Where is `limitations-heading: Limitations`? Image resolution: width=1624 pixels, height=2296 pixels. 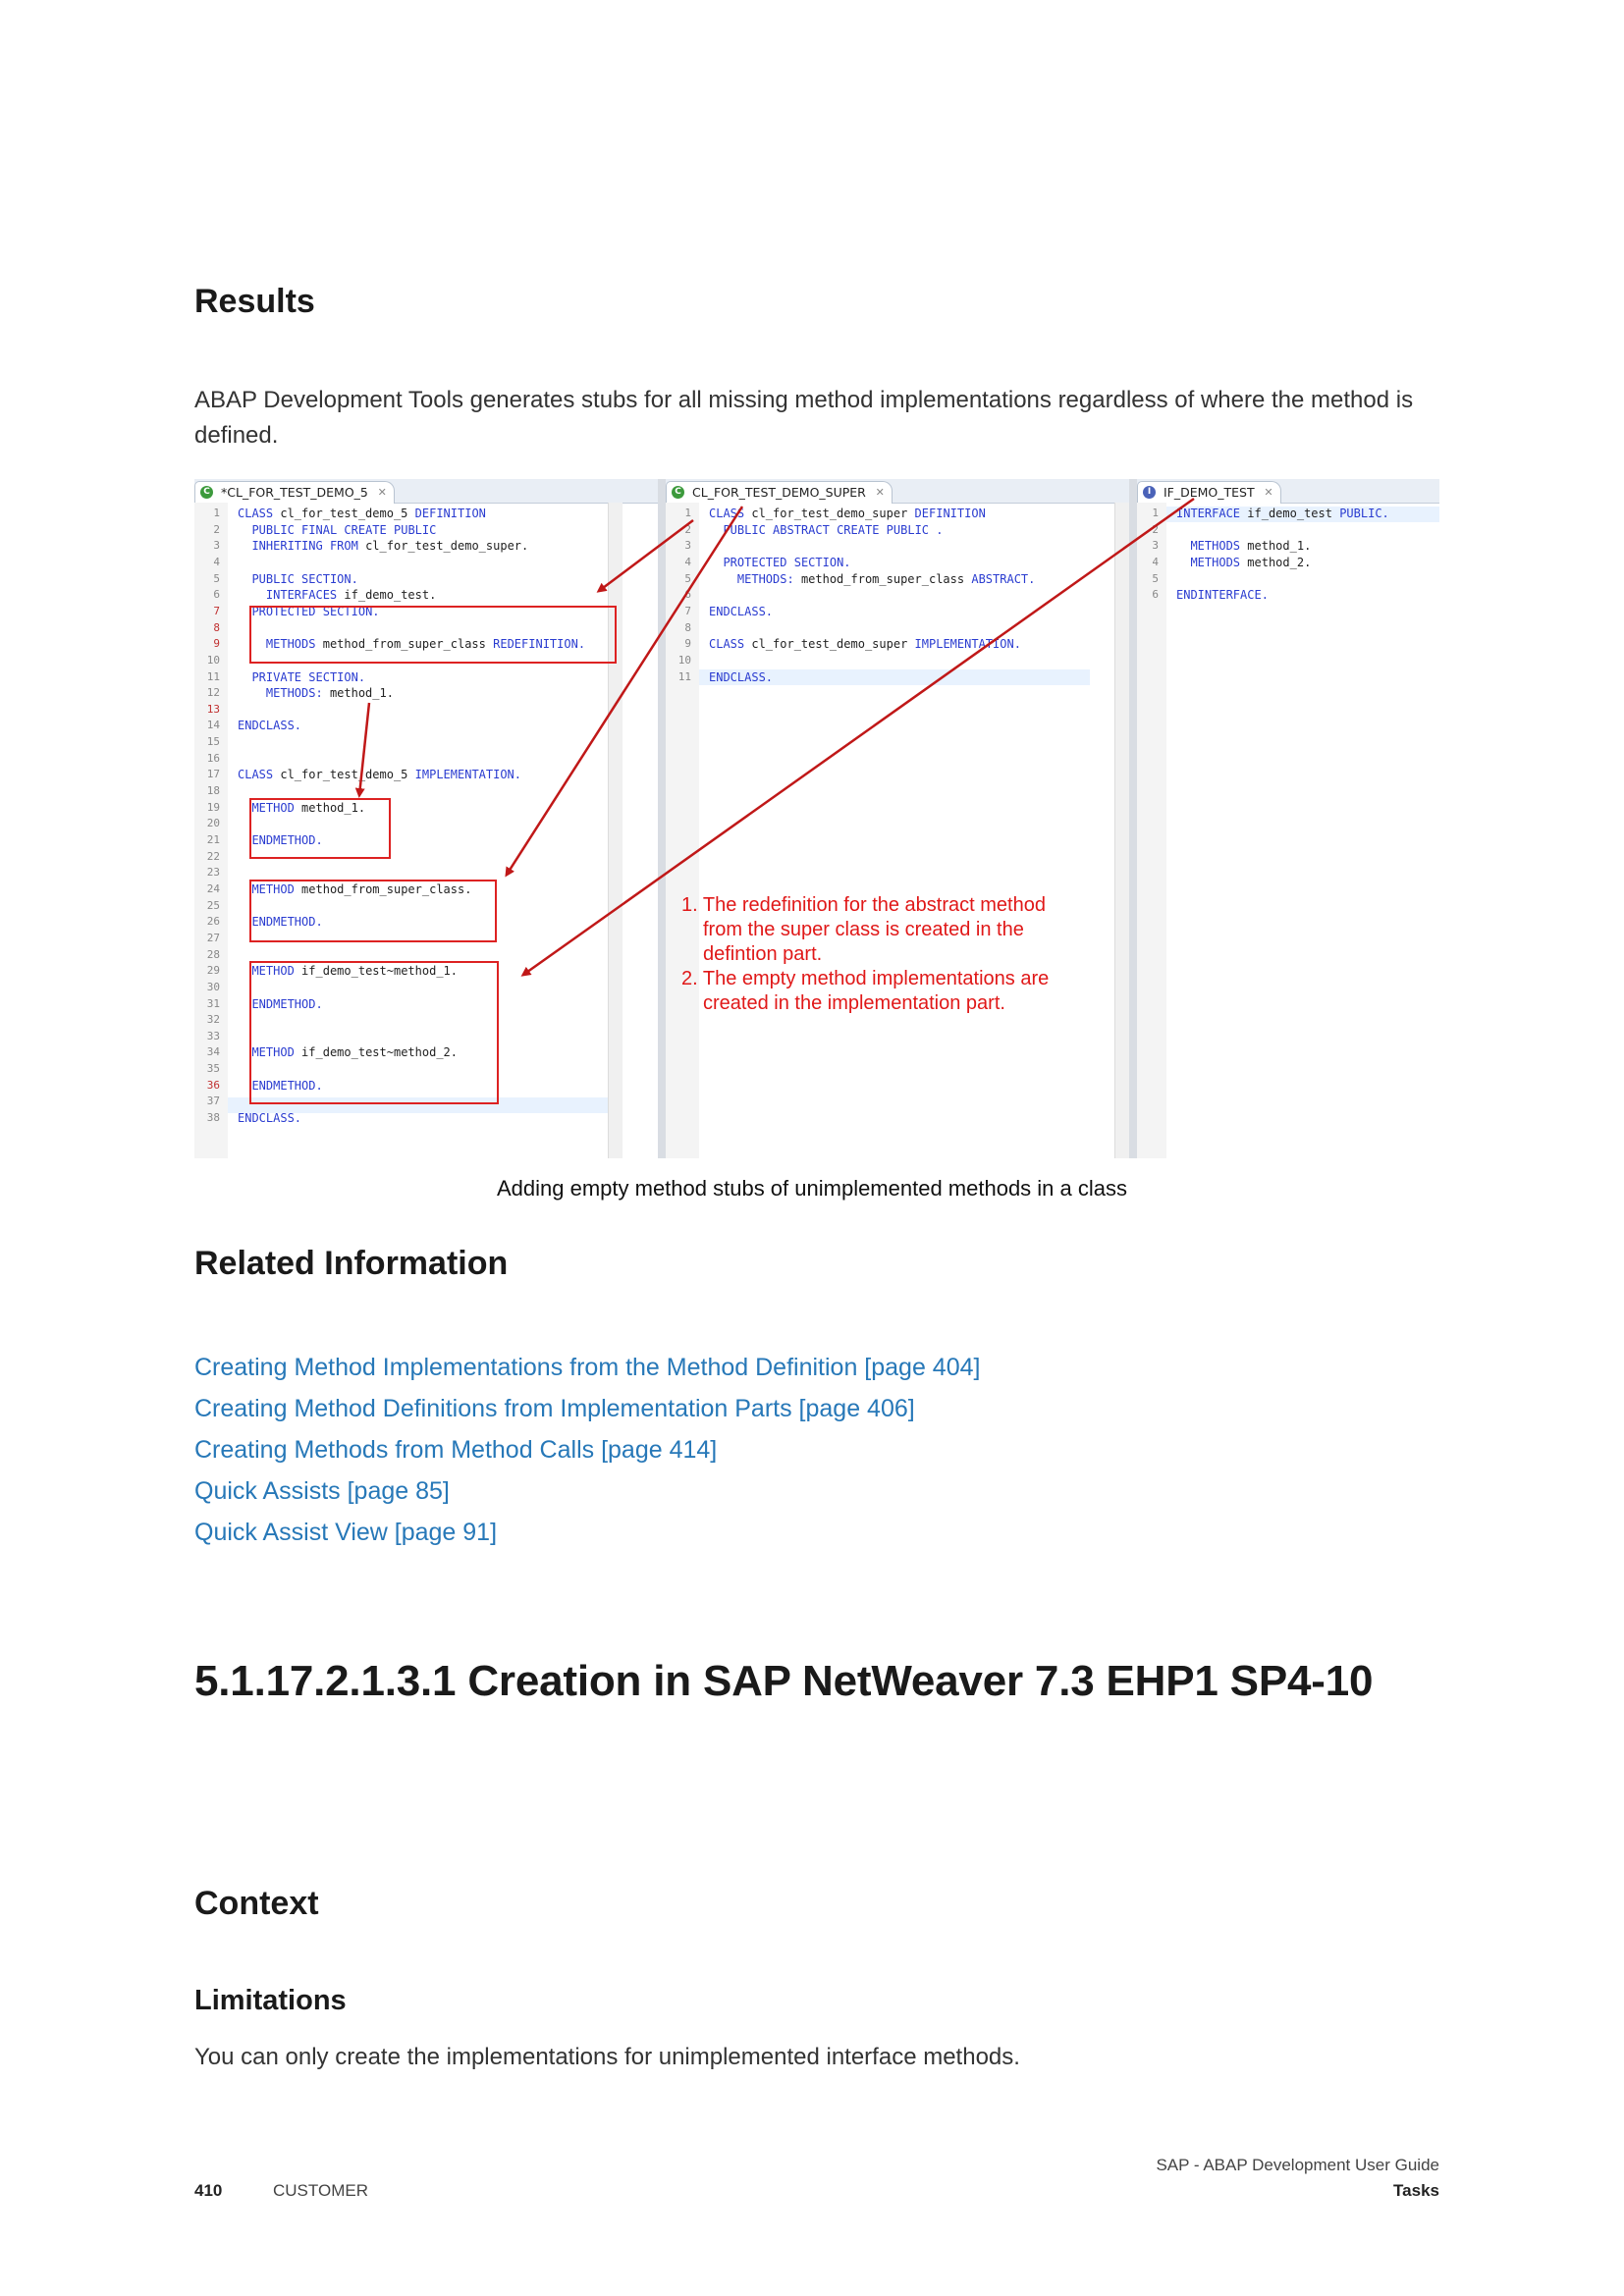 limitations-heading: Limitations is located at coordinates (270, 2000).